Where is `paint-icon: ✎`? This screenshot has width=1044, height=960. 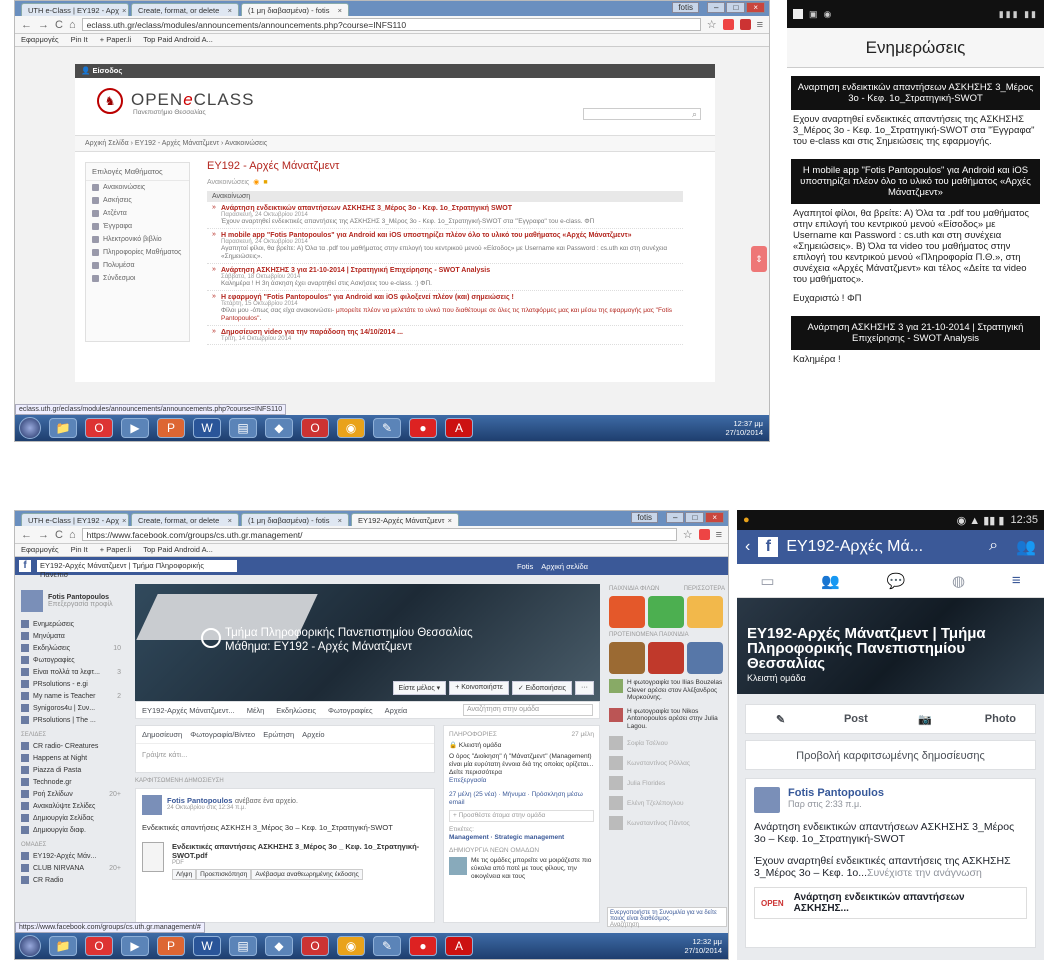 paint-icon: ✎ is located at coordinates (387, 946).